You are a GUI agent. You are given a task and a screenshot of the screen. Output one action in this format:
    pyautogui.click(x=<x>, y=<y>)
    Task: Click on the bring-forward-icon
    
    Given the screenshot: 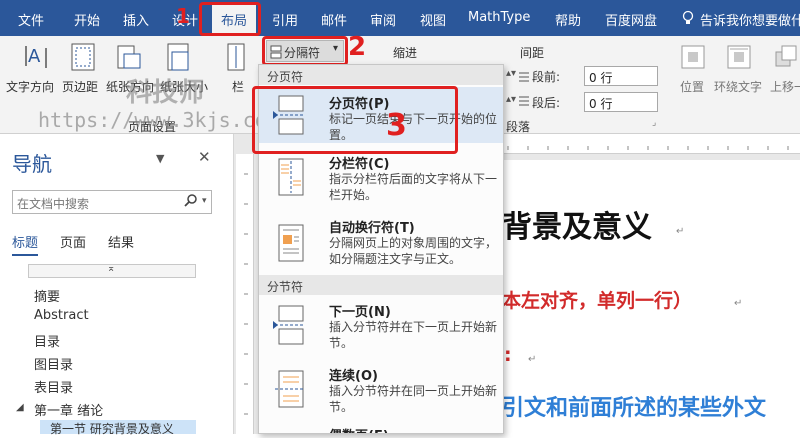 What is the action you would take?
    pyautogui.click(x=786, y=57)
    